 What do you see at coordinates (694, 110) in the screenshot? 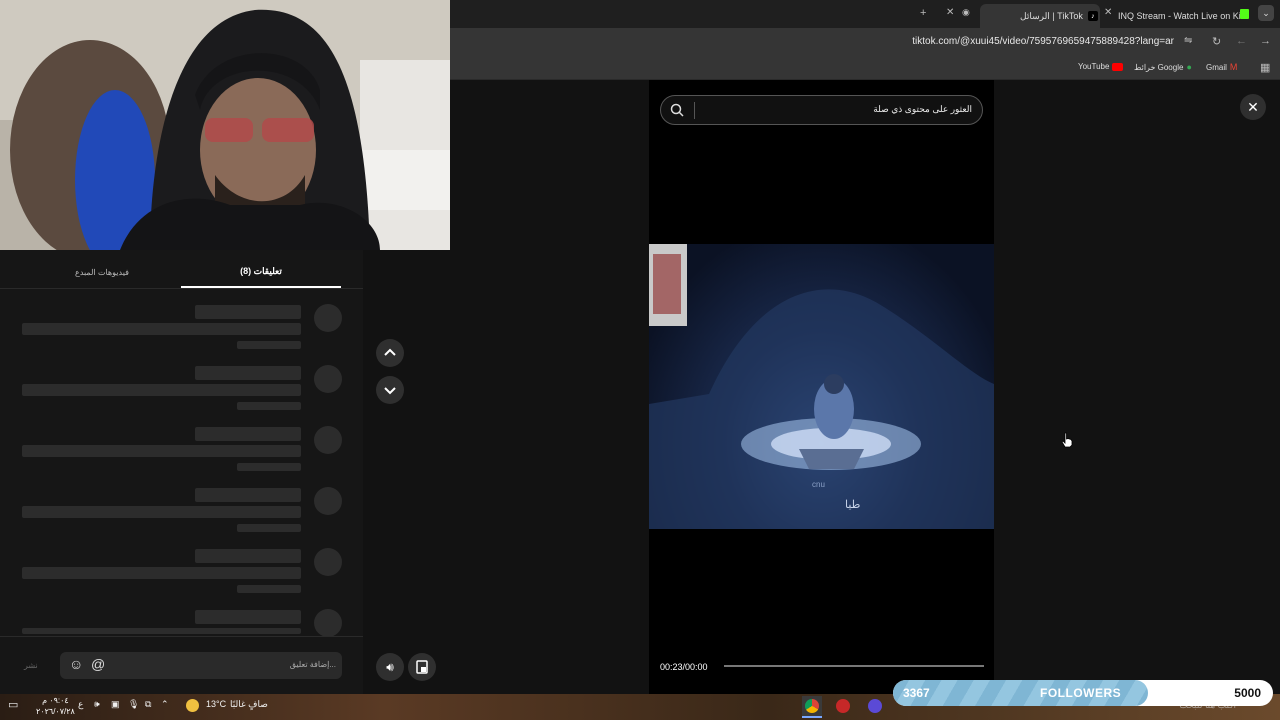
I see `search-divider` at bounding box center [694, 110].